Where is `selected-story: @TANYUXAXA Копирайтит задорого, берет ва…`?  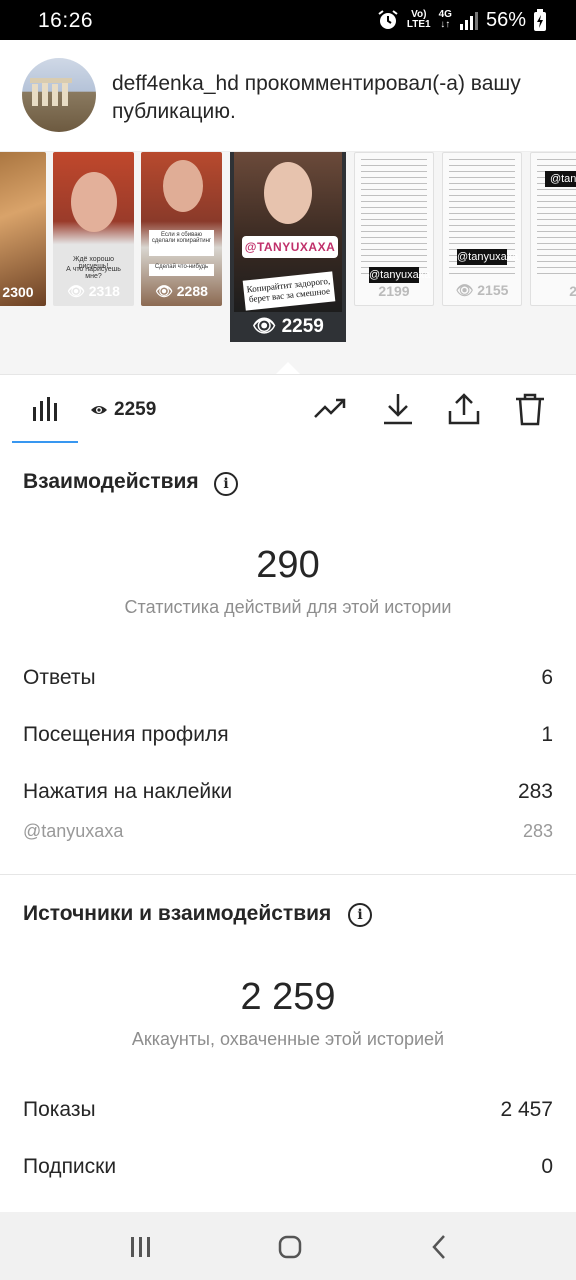 selected-story: @TANYUXAXA Копирайтит задорого, берет ва… is located at coordinates (288, 247).